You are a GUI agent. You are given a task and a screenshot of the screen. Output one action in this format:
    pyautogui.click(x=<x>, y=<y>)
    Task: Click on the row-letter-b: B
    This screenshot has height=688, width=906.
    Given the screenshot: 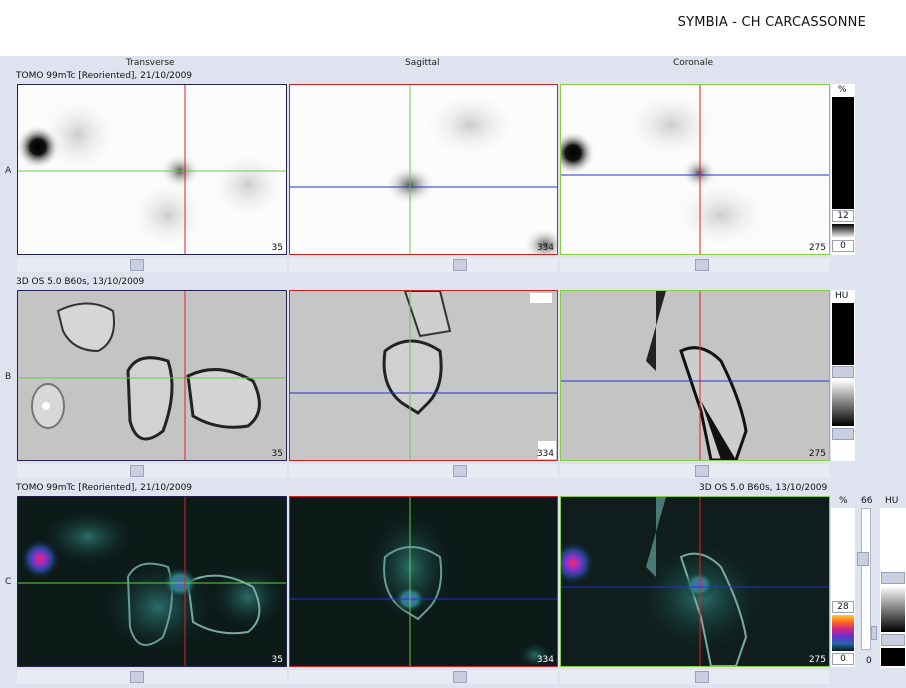 What is the action you would take?
    pyautogui.click(x=8, y=377)
    